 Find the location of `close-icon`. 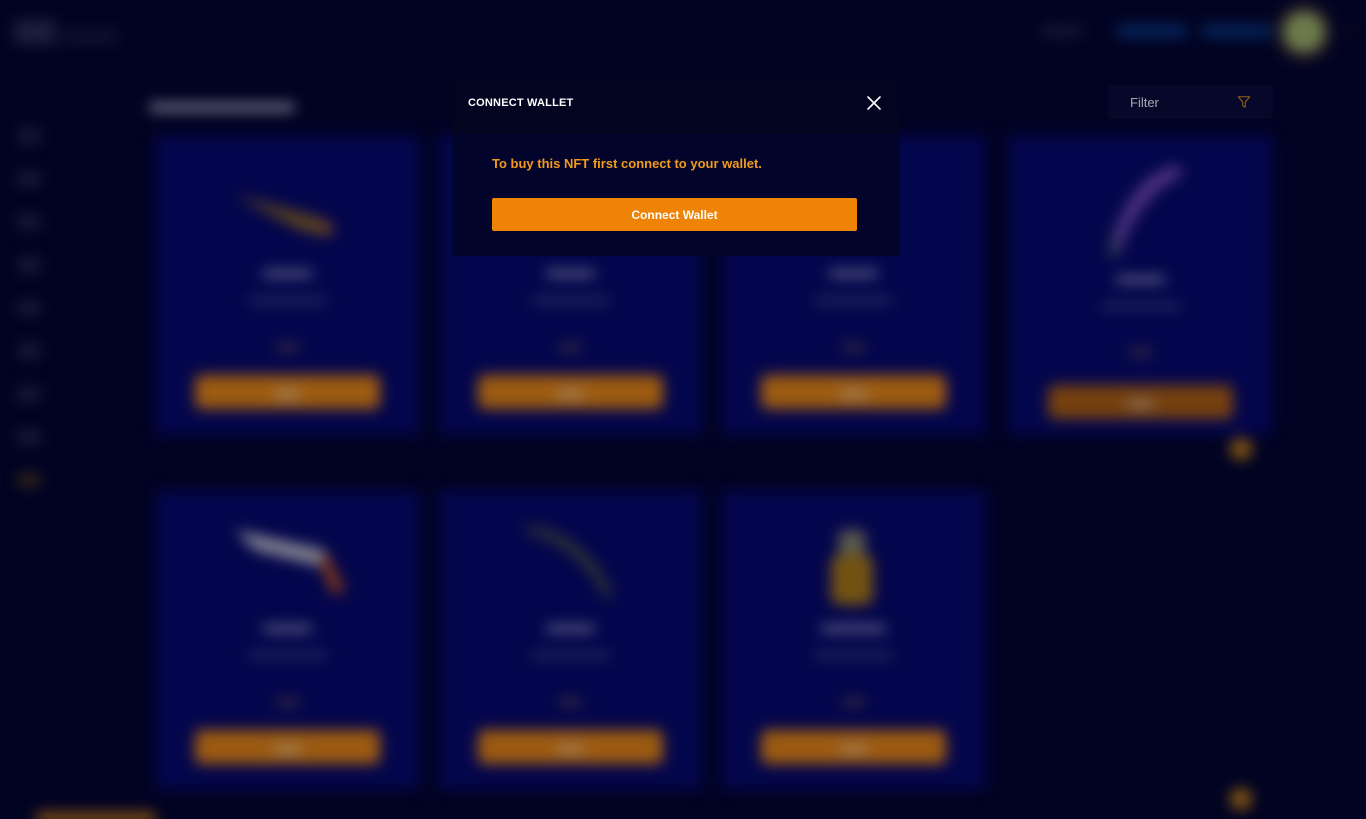

close-icon is located at coordinates (874, 103).